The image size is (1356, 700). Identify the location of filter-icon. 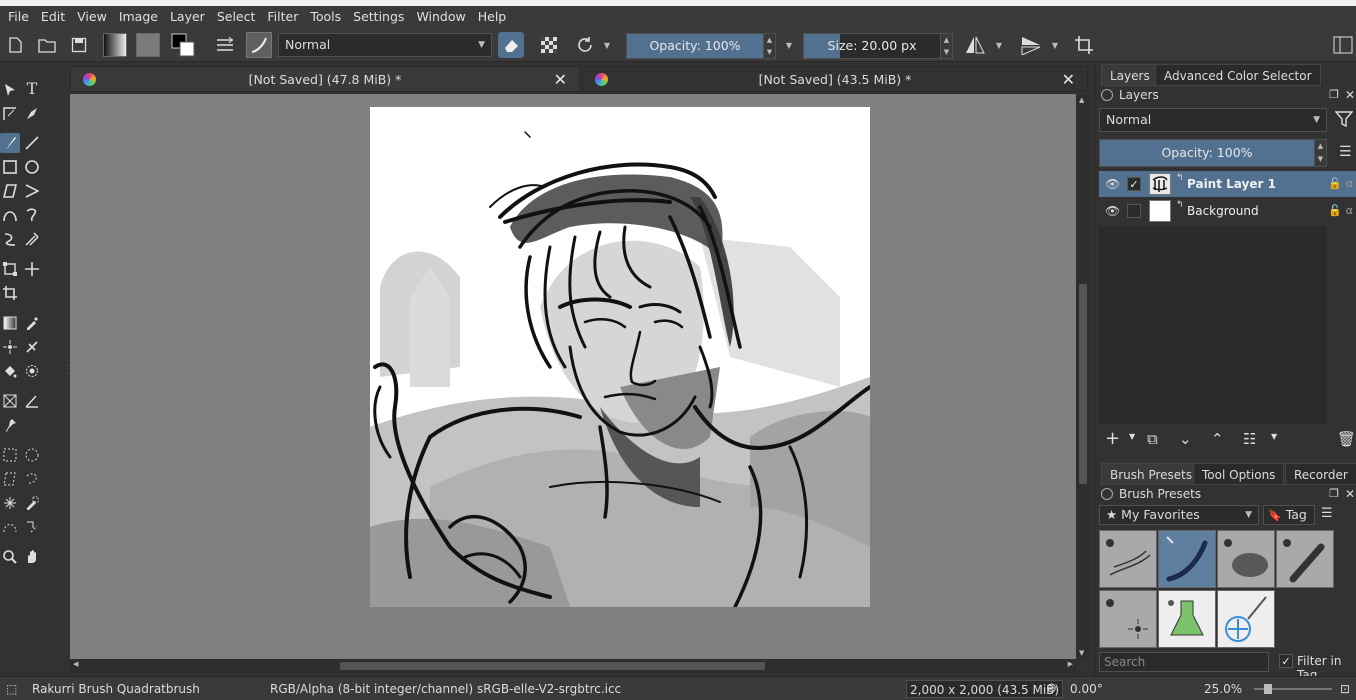
(1344, 120).